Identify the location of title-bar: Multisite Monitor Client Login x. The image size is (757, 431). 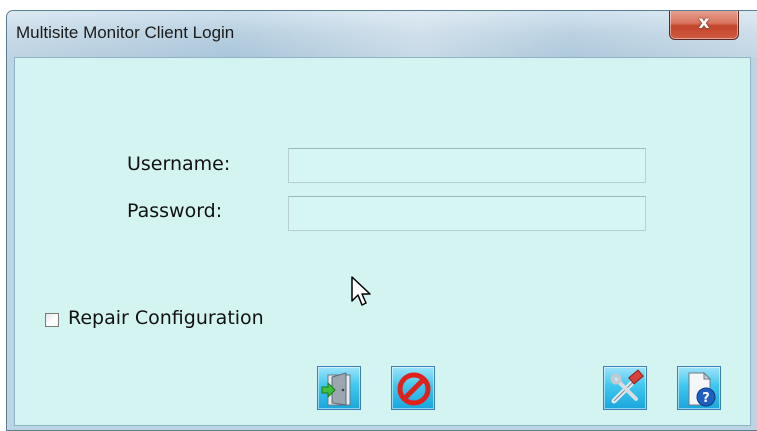
(382, 34).